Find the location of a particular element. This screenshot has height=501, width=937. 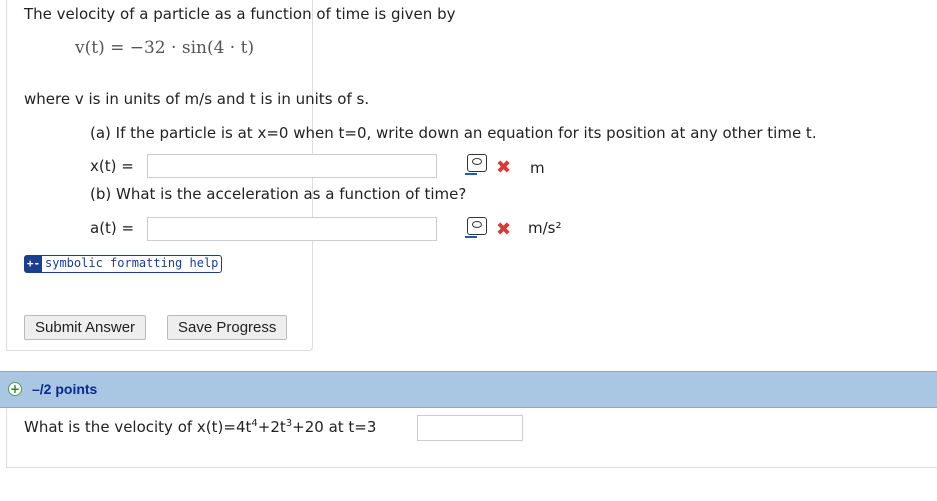

acceleration-answer-input is located at coordinates (292, 229).